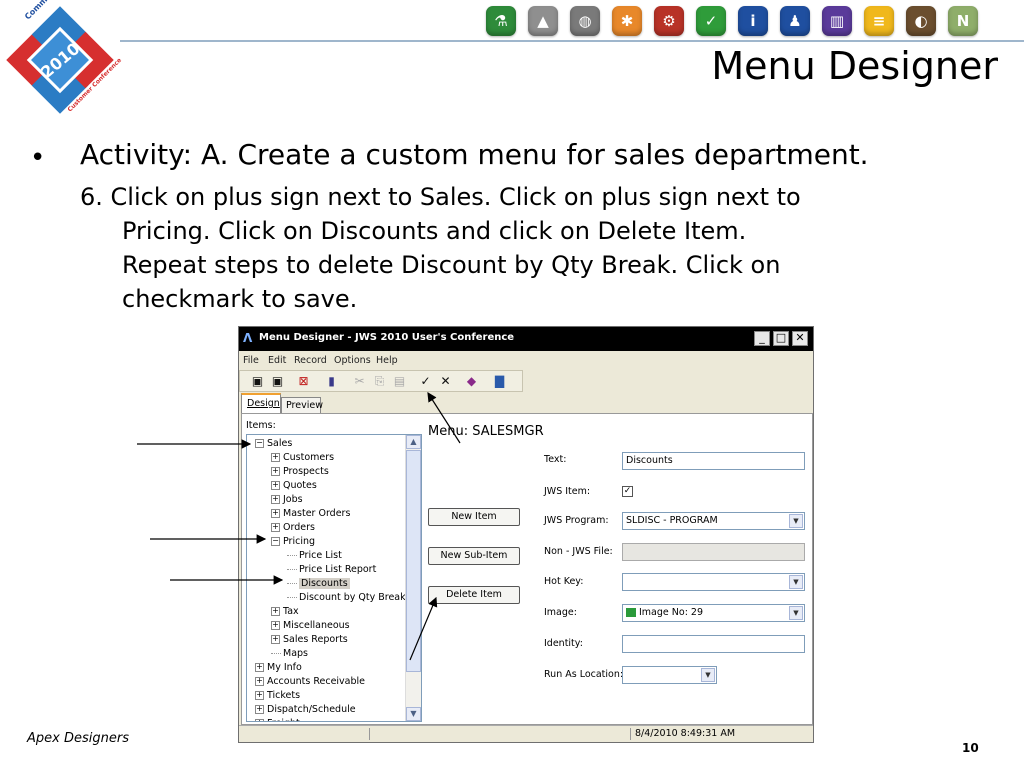 The image size is (1024, 768). I want to click on tree-item: + Miscellaneous, so click(310, 626).